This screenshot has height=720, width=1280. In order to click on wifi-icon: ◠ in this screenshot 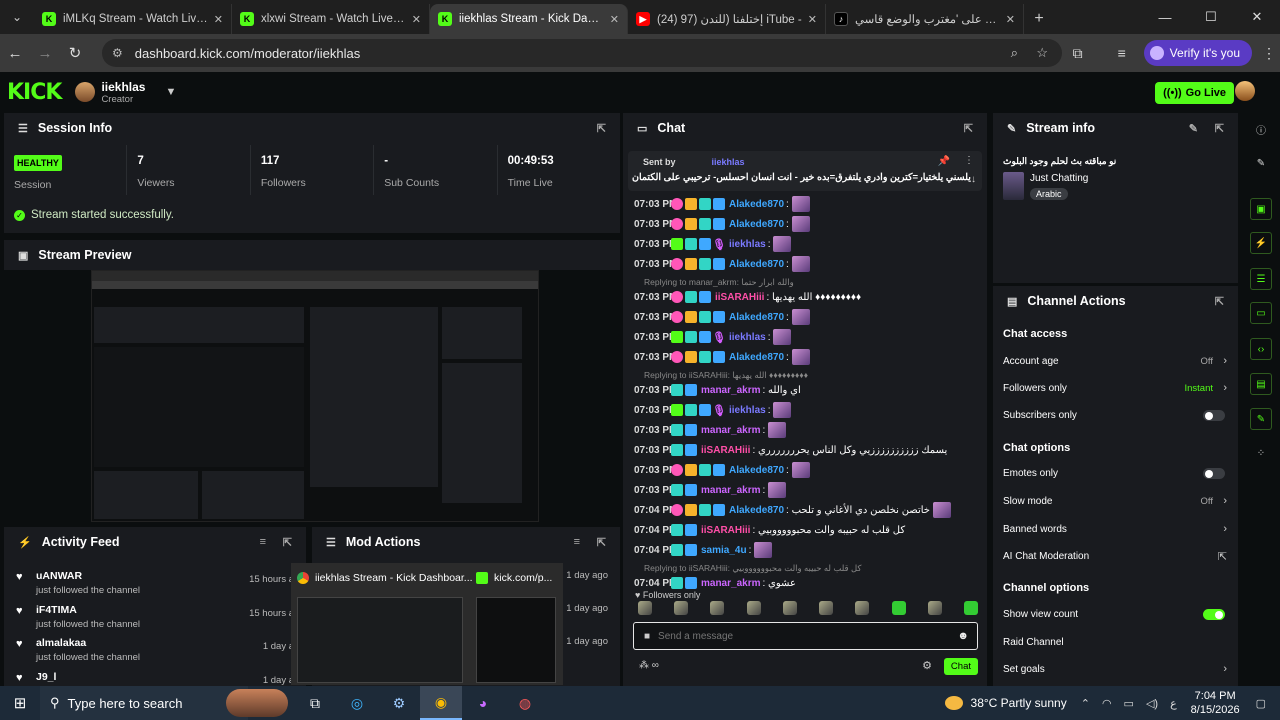, I will do `click(1107, 703)`.